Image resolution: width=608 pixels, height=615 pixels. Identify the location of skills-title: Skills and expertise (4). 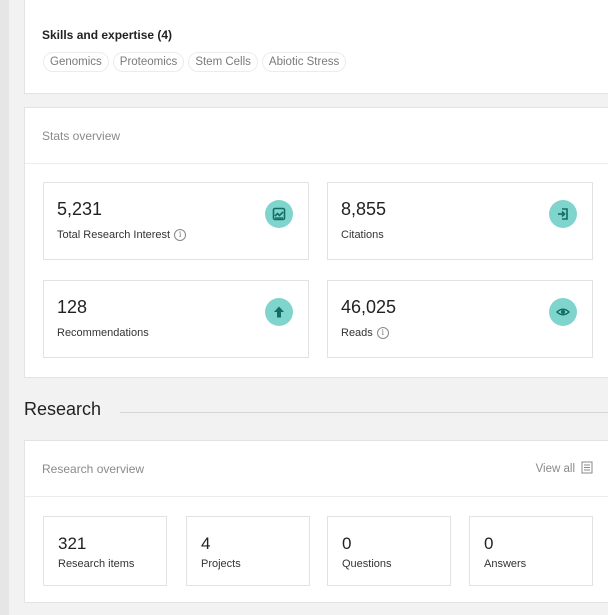
(107, 35).